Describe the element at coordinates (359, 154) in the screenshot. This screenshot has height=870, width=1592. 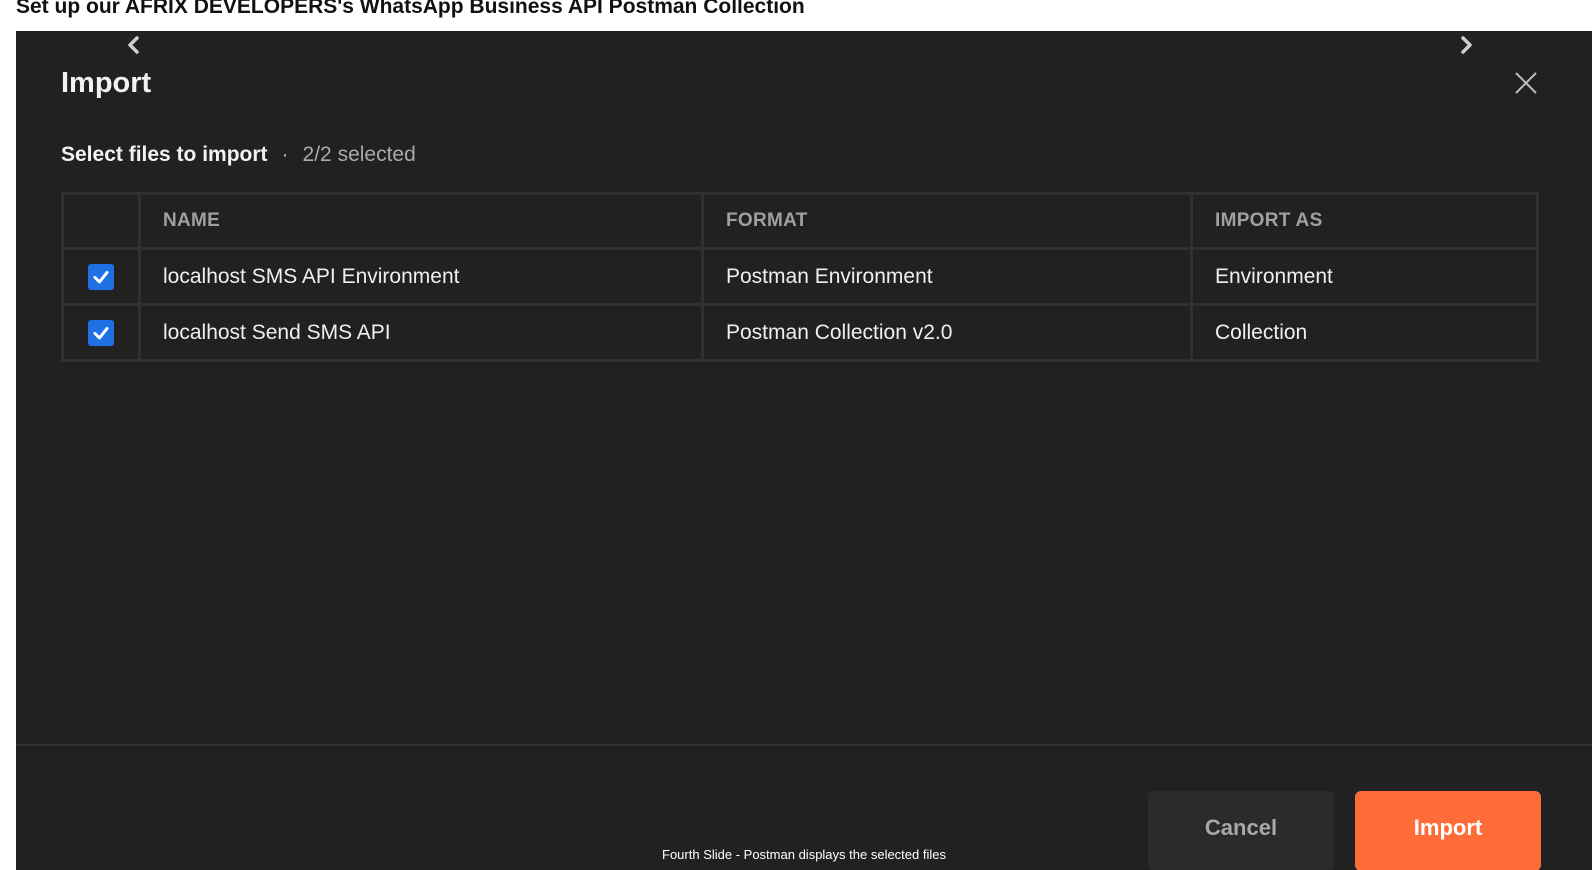
I see `selected-count: 2/2 selected` at that location.